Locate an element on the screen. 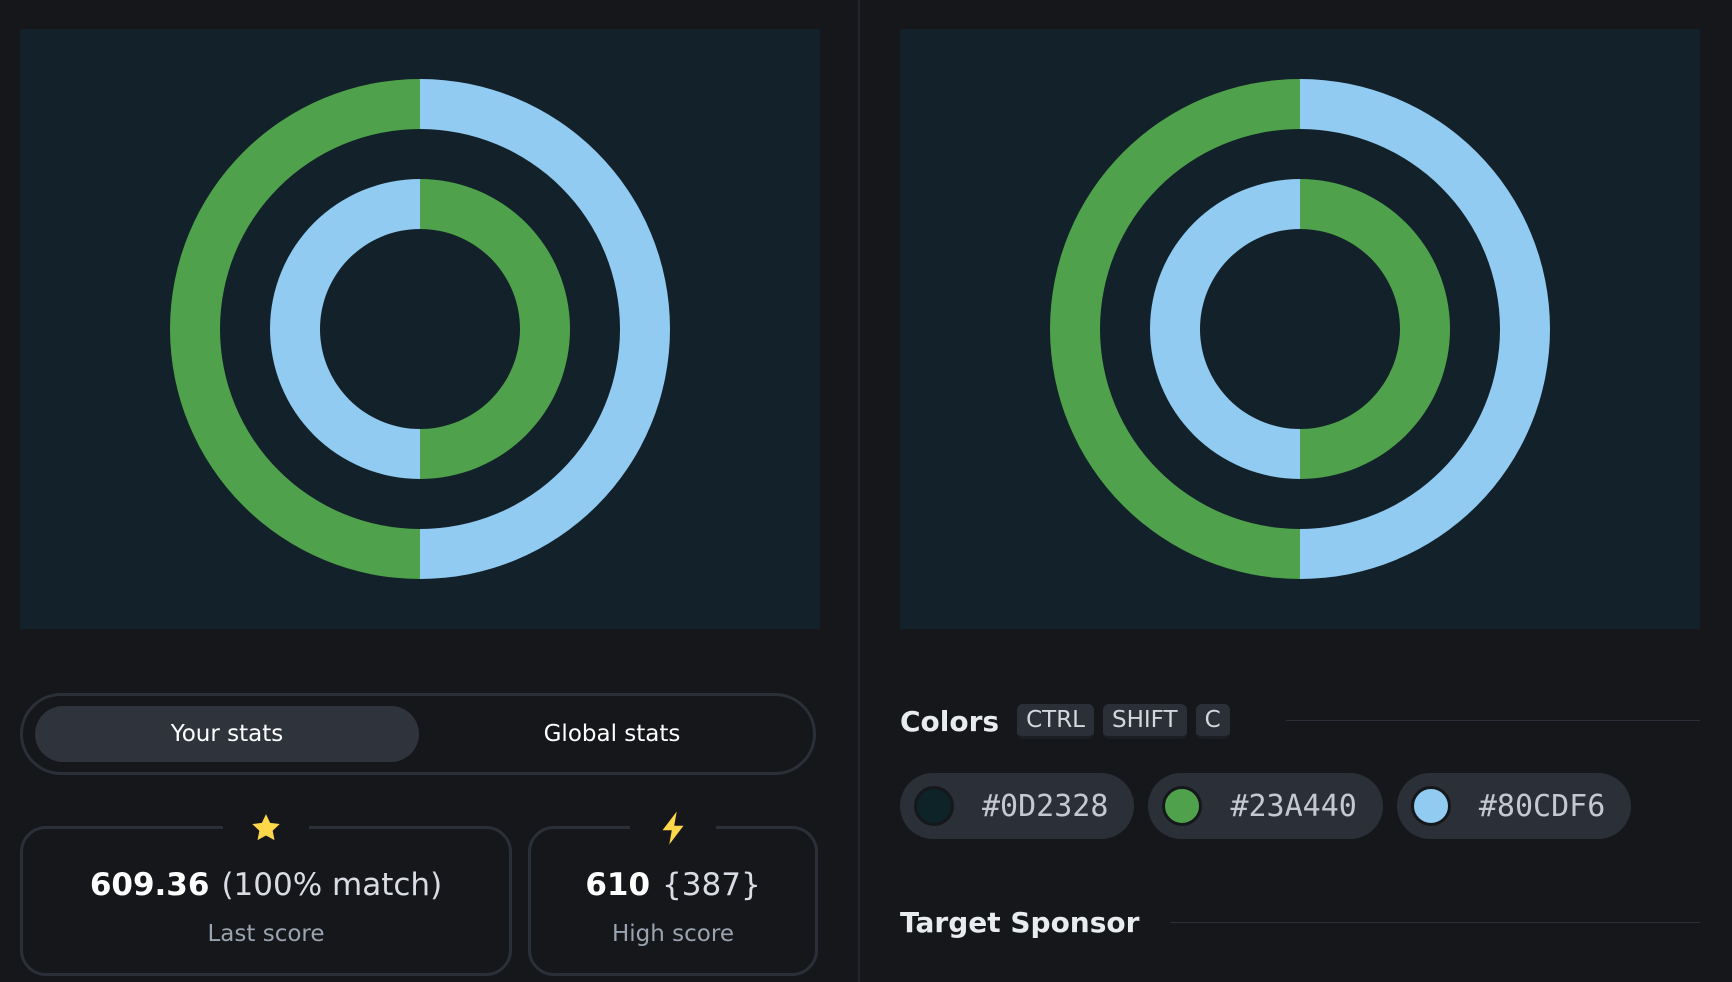  lightning-icon is located at coordinates (673, 828).